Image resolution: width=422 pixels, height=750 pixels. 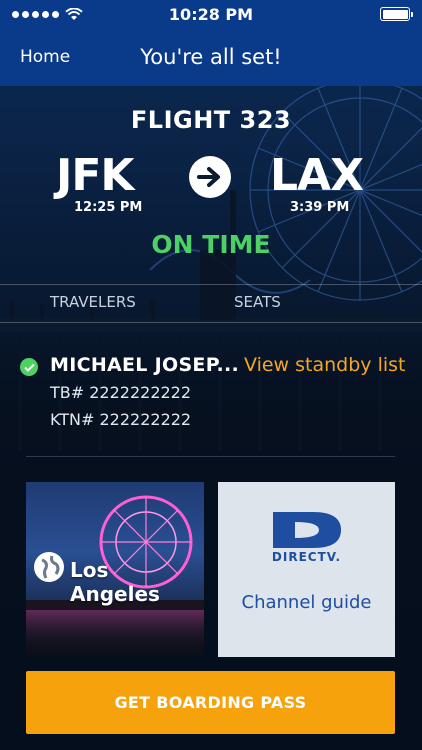 I want to click on traveler-ktn-number: KTN# 222222222, so click(x=121, y=419).